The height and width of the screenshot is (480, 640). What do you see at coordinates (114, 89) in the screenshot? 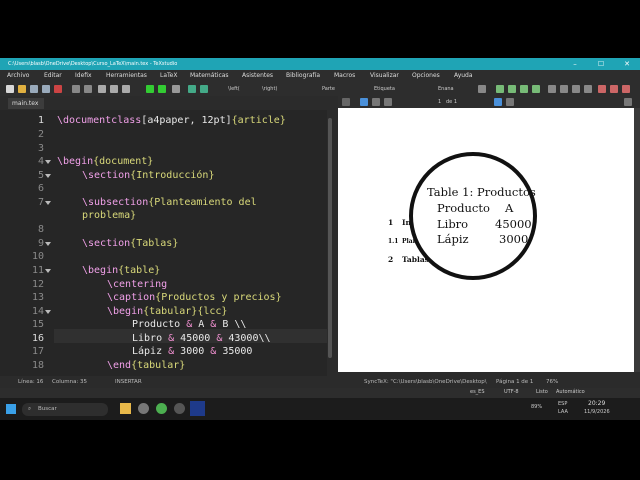
I see `cut-icon` at bounding box center [114, 89].